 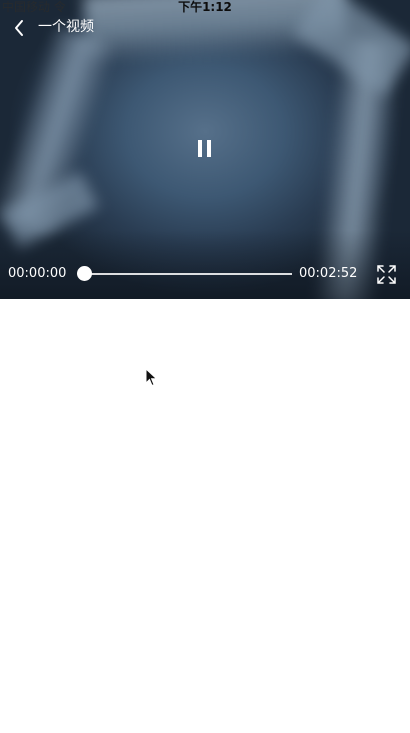 I want to click on fullscreen-button, so click(x=386, y=274).